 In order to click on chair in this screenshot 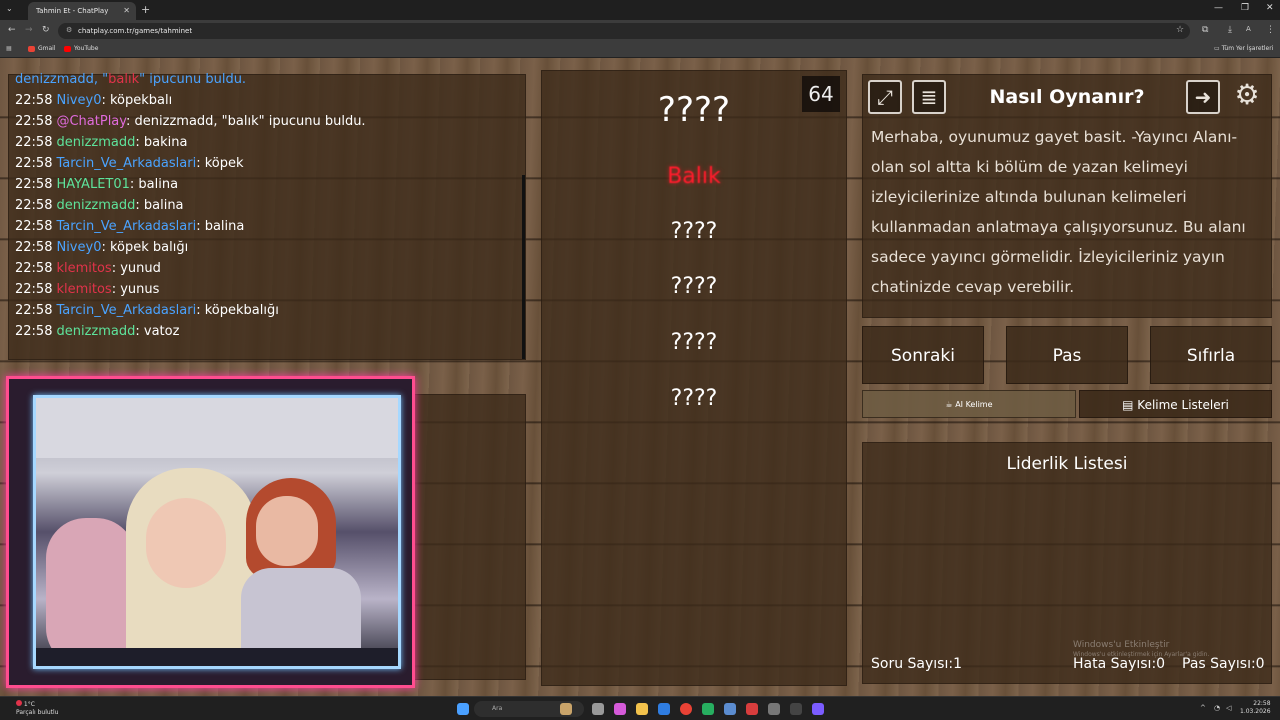, I will do `click(91, 592)`.